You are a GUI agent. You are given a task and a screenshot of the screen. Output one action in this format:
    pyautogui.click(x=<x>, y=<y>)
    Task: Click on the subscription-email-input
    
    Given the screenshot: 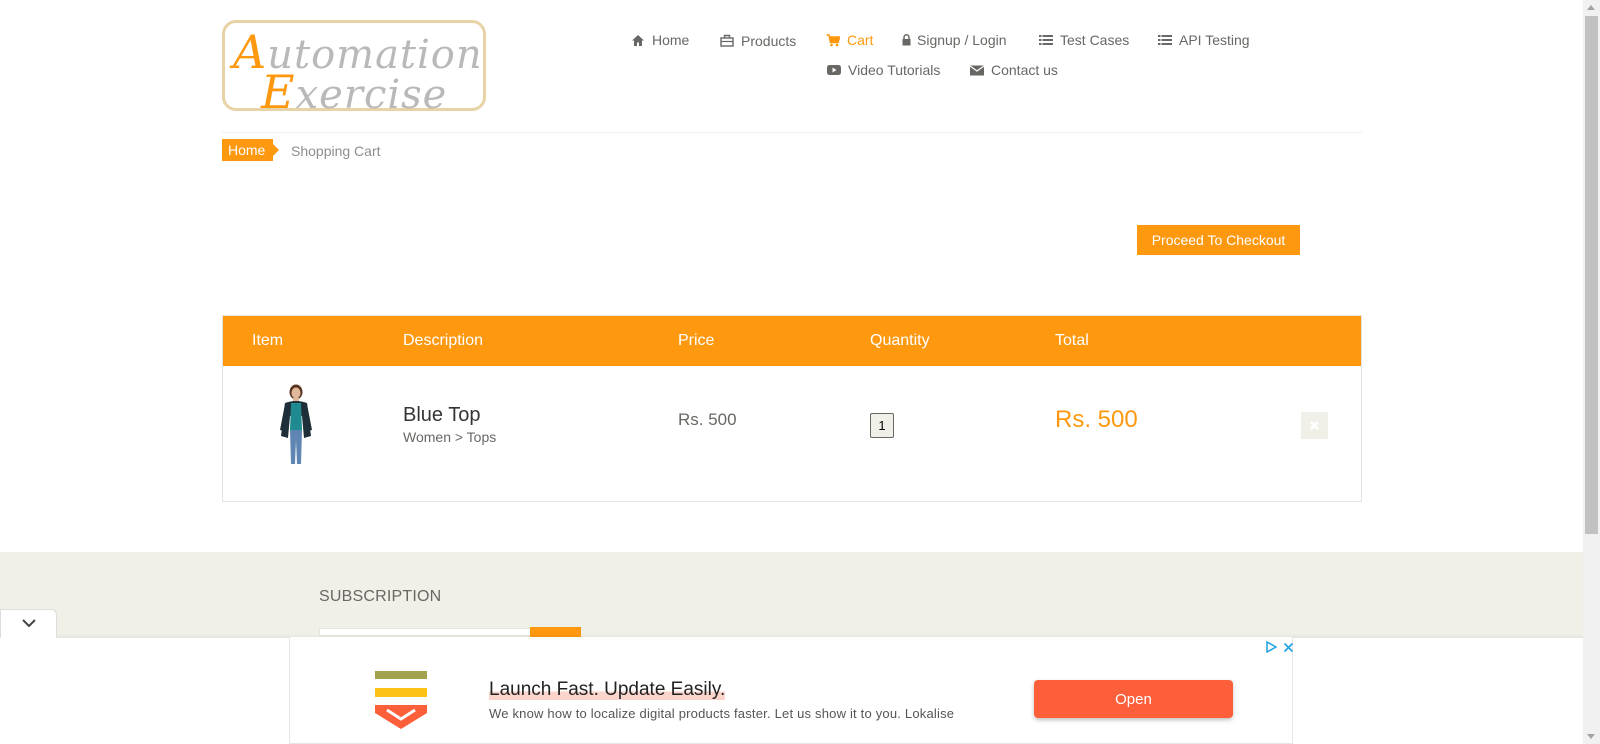 What is the action you would take?
    pyautogui.click(x=425, y=632)
    